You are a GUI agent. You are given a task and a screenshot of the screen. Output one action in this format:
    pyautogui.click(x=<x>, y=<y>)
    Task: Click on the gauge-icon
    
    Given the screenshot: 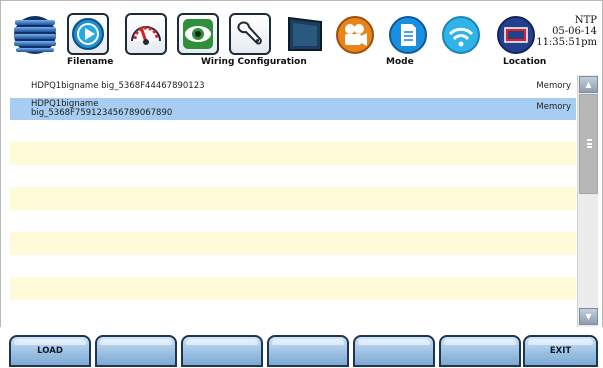 What is the action you would take?
    pyautogui.click(x=146, y=35)
    